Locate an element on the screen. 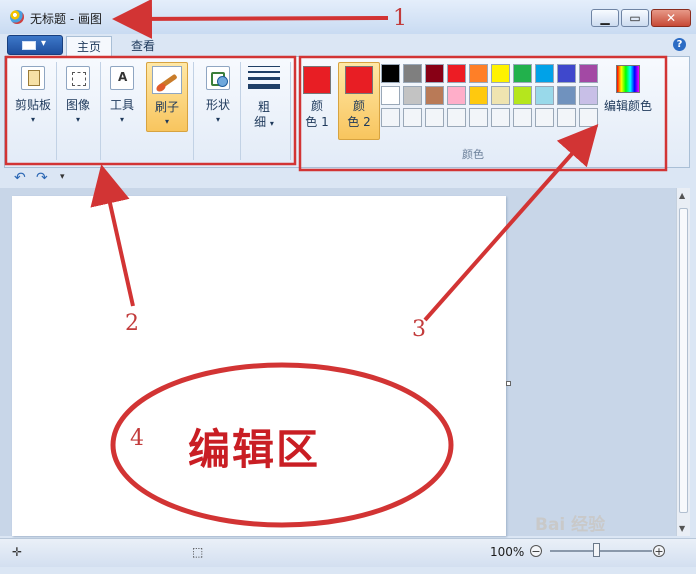  arrow-to-title-bar is located at coordinates (250, 19).